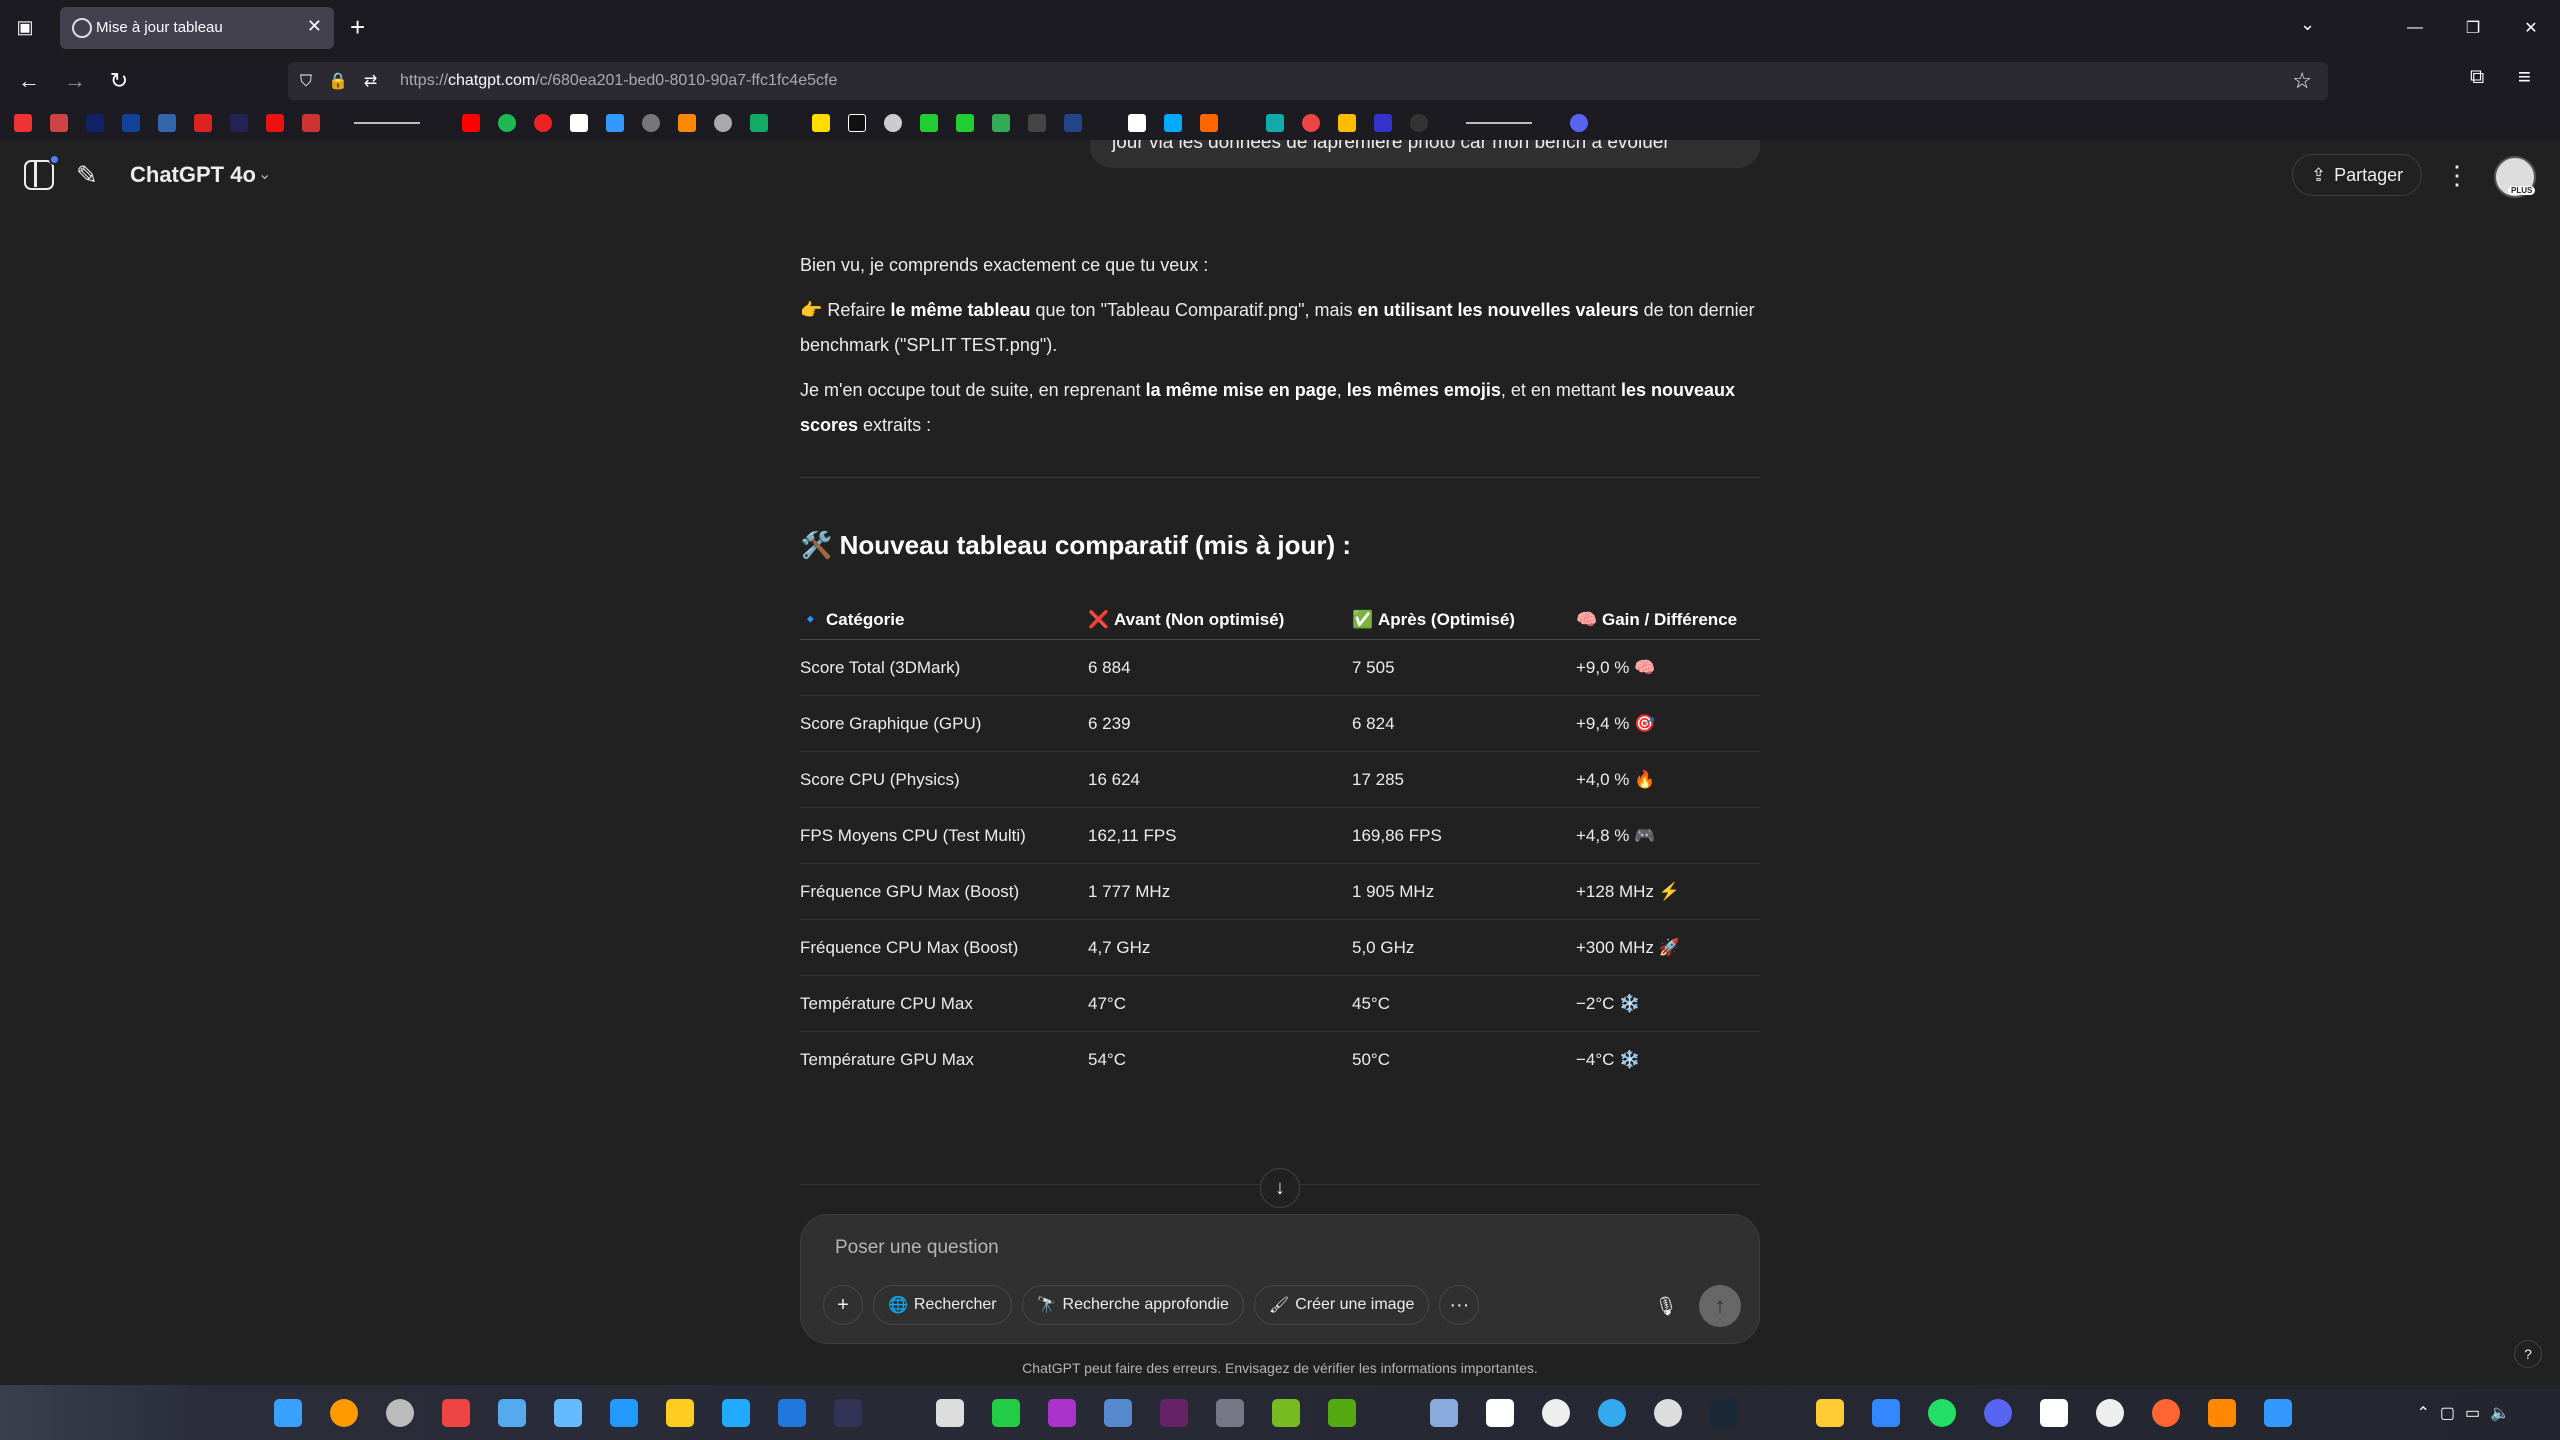 The height and width of the screenshot is (1440, 2560). Describe the element at coordinates (2307, 24) in the screenshot. I see `tab-overflow-chevron-icon: ⌄` at that location.